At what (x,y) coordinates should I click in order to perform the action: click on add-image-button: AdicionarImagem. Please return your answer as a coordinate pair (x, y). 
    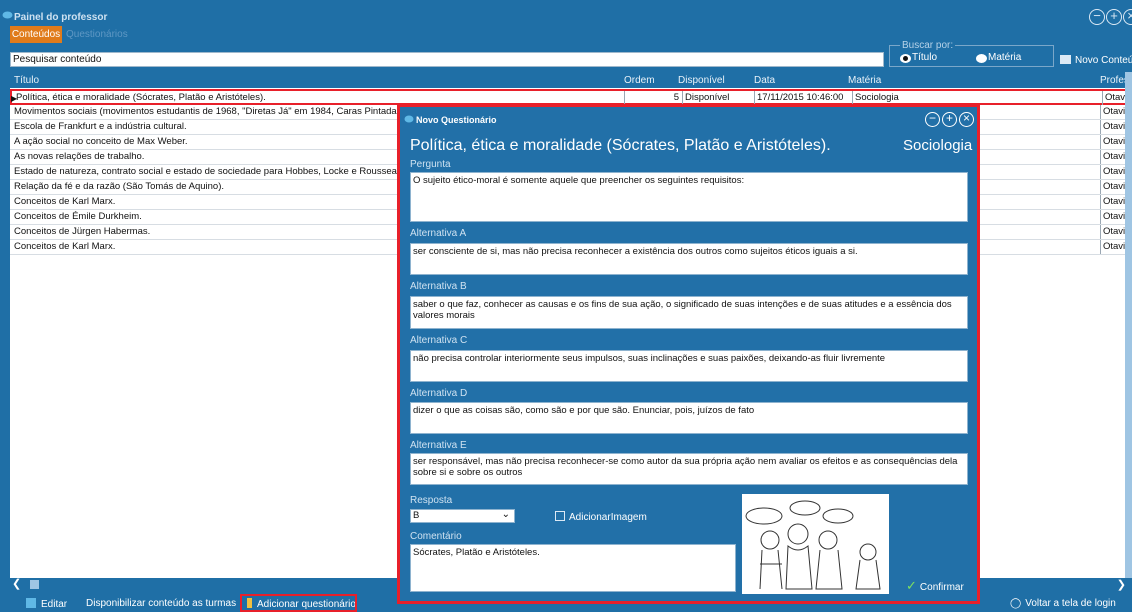
    Looking at the image, I should click on (601, 517).